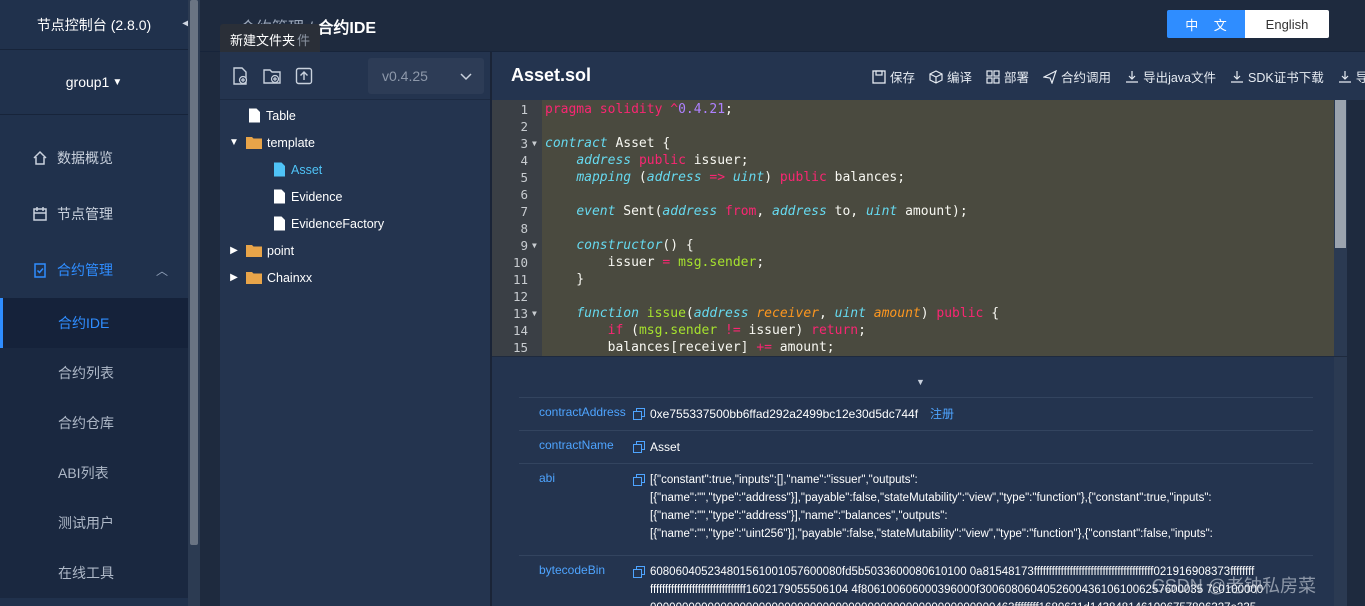  I want to click on code-line: 14 if (msg.sender != issuer) return;, so click(913, 330).